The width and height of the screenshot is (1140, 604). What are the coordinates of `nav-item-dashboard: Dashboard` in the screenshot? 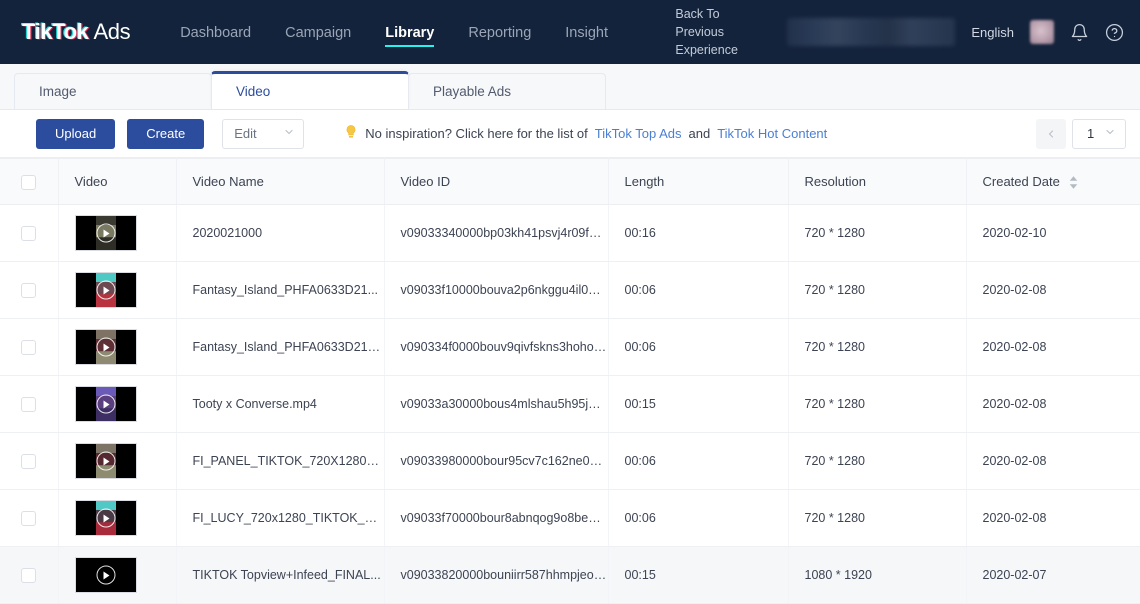 It's located at (215, 32).